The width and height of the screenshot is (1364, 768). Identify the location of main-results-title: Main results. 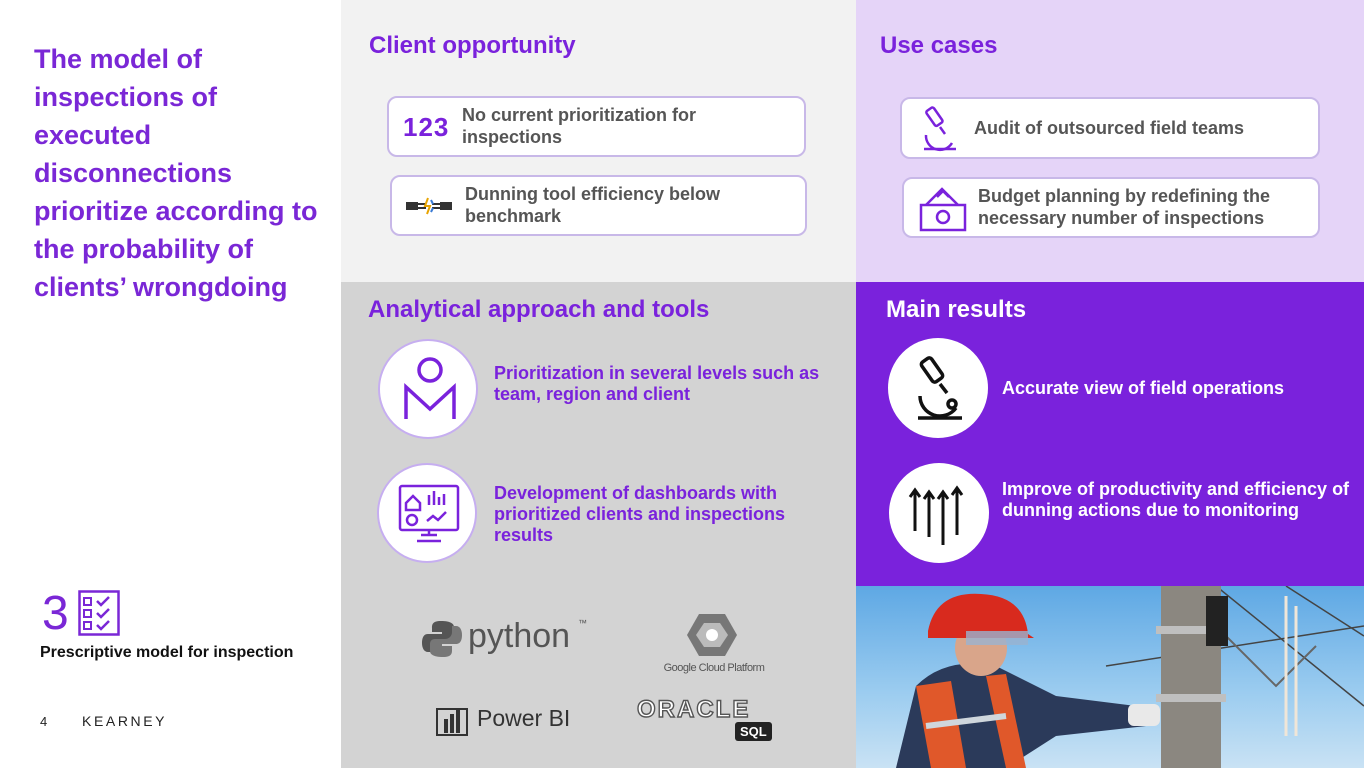
(956, 309).